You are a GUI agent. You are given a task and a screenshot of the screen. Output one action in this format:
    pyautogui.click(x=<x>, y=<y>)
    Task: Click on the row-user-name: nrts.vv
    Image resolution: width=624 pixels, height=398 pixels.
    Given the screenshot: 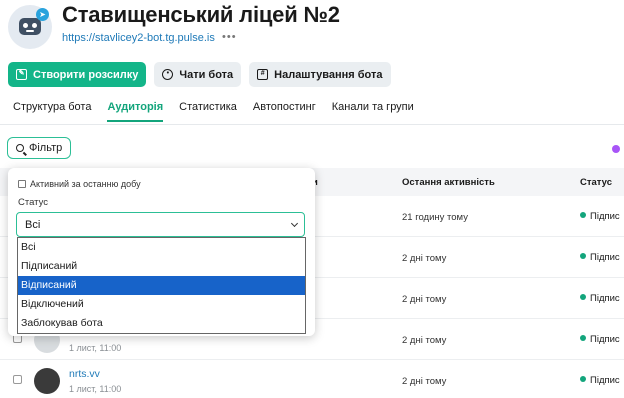 What is the action you would take?
    pyautogui.click(x=84, y=374)
    